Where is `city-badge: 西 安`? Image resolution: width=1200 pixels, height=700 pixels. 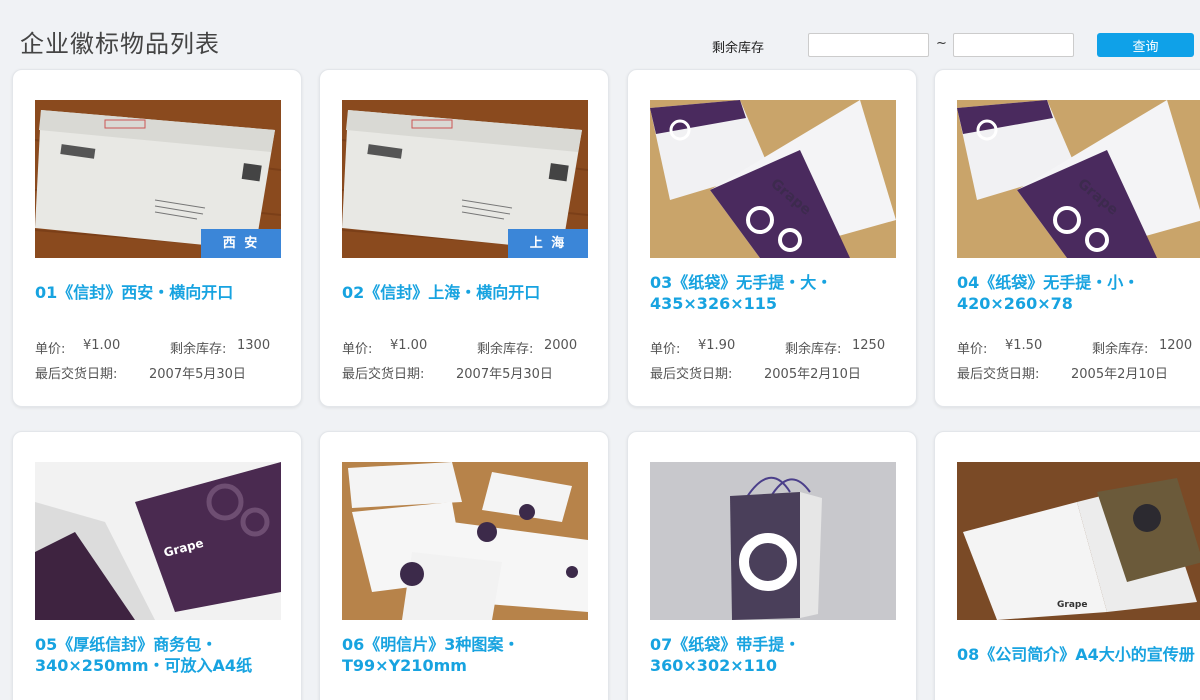 city-badge: 西 安 is located at coordinates (241, 243).